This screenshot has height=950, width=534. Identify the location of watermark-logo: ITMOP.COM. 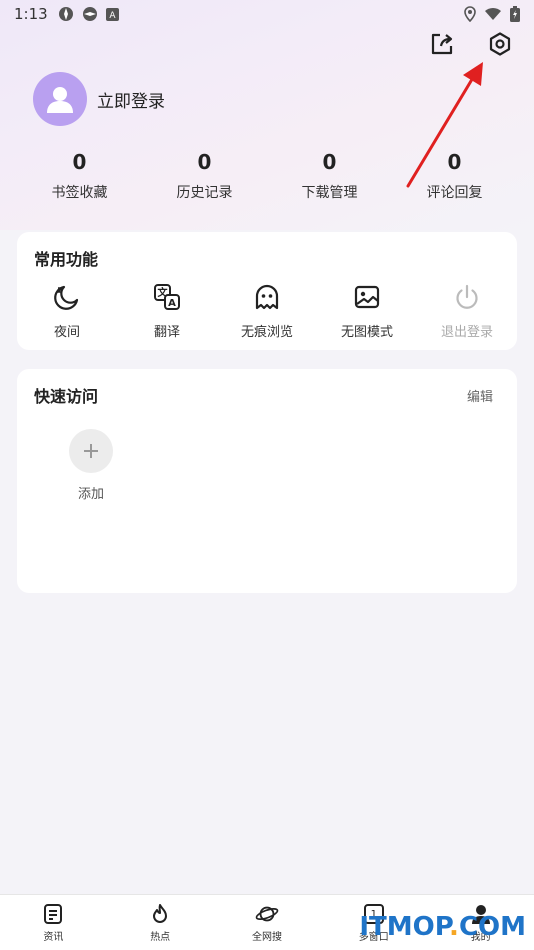
(442, 927).